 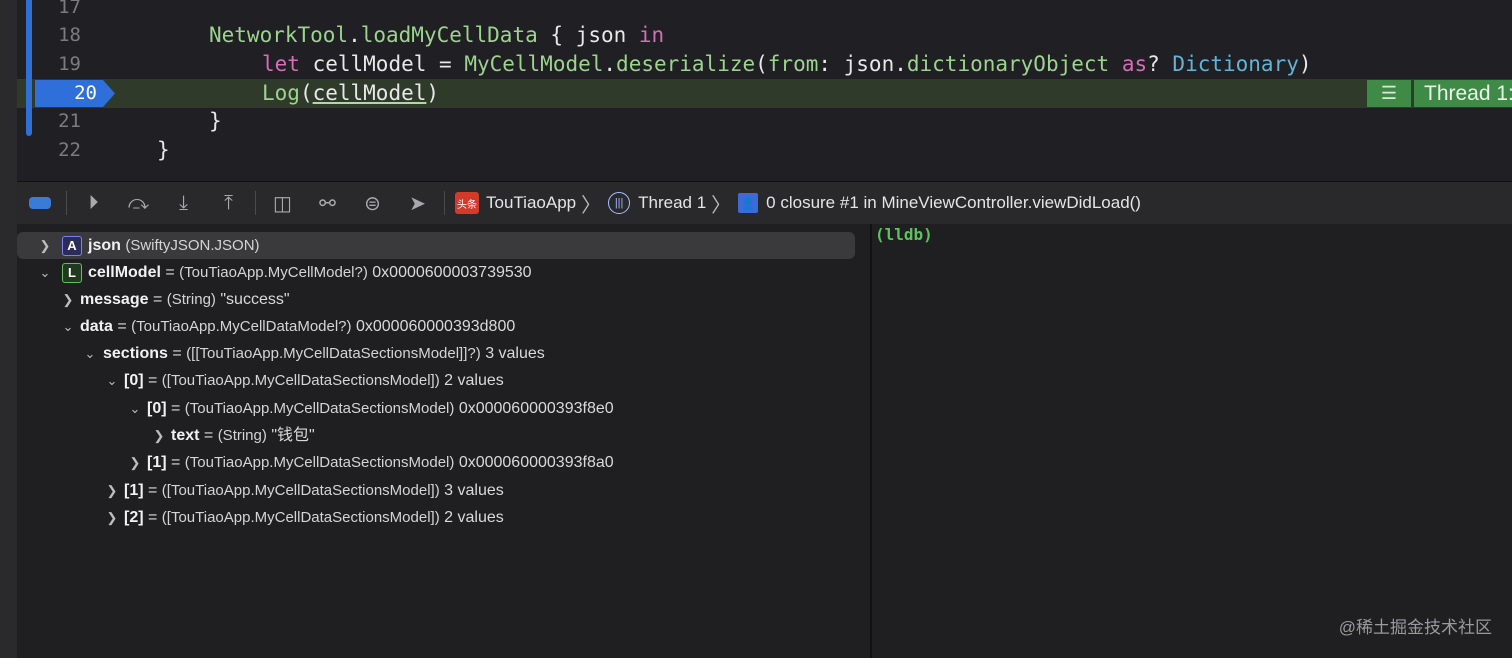 What do you see at coordinates (443, 299) in the screenshot?
I see `variable-row: ❯ message = (String) "success"` at bounding box center [443, 299].